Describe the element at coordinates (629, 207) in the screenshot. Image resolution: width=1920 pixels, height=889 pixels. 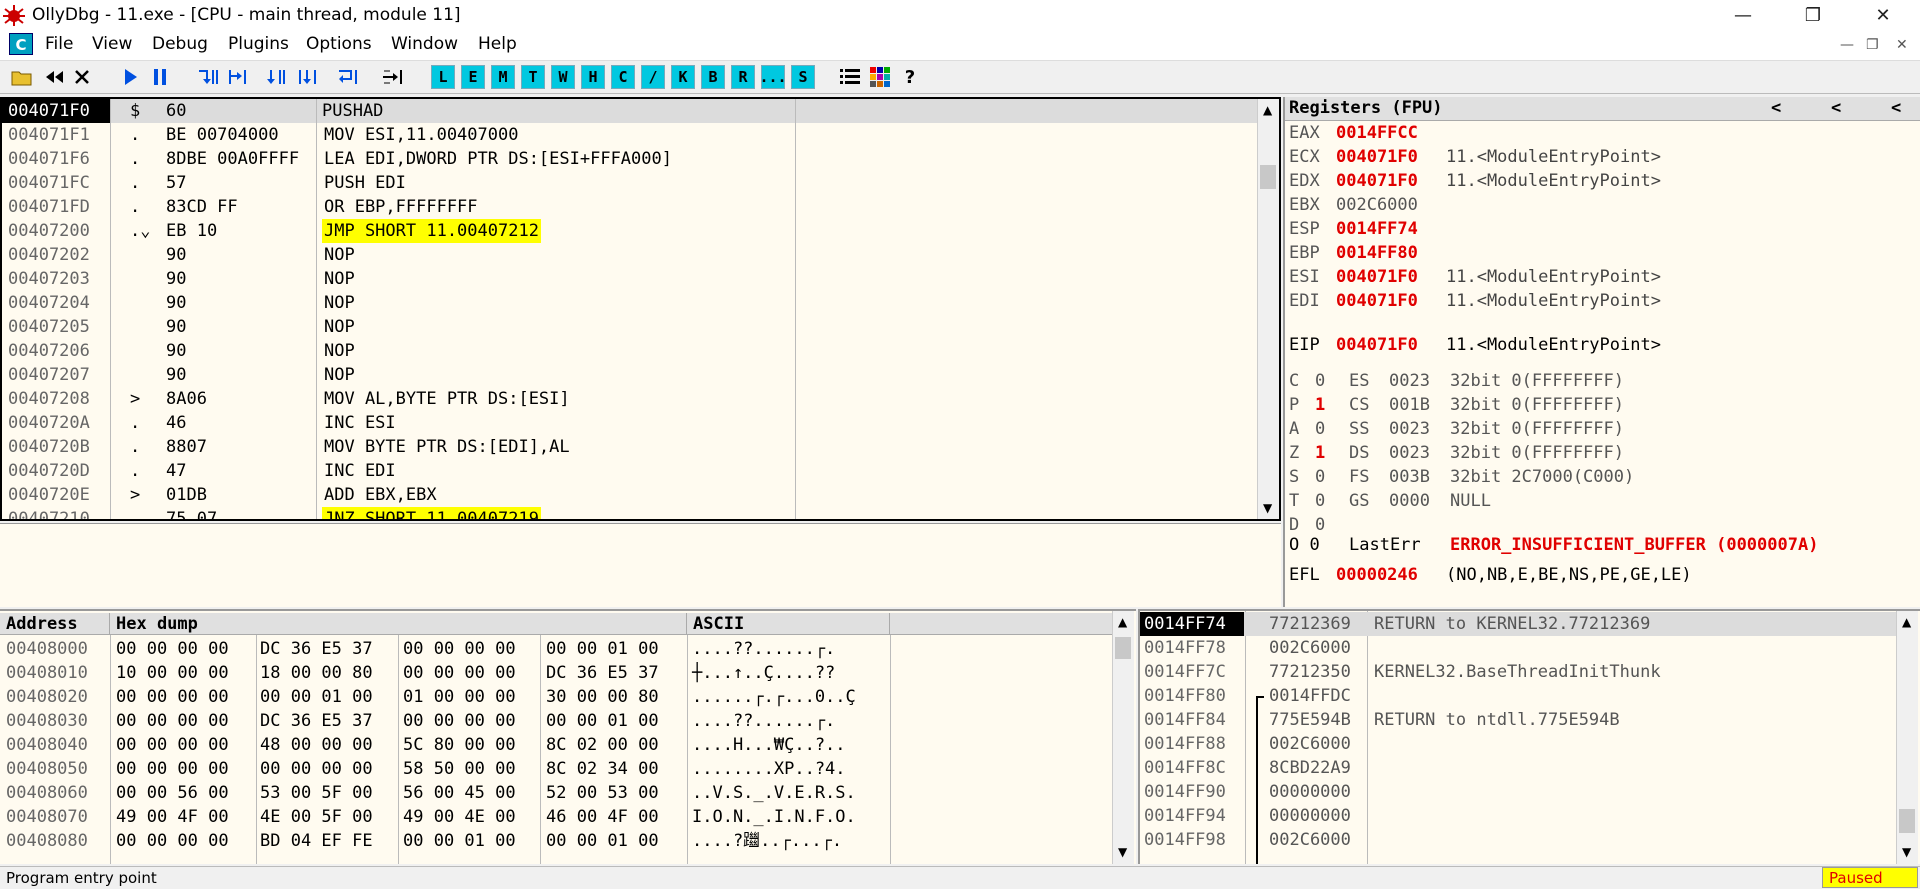
I see `disasm-row: 004071FD. 83CD FF OR EBP,FFFFFFFF` at that location.